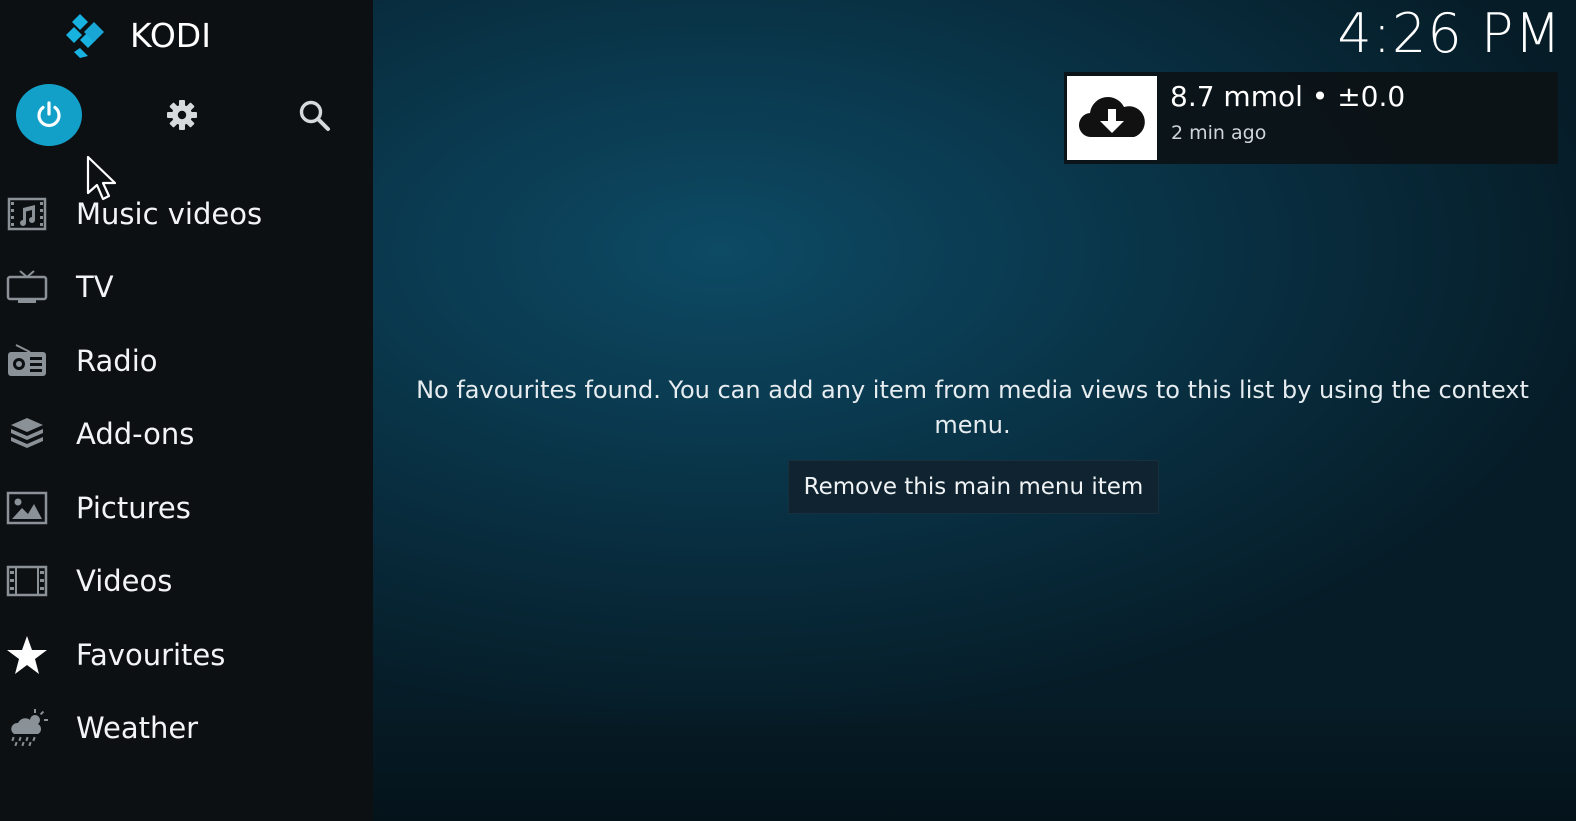 The width and height of the screenshot is (1576, 821). What do you see at coordinates (1449, 33) in the screenshot?
I see `clock: 4:26 PM` at bounding box center [1449, 33].